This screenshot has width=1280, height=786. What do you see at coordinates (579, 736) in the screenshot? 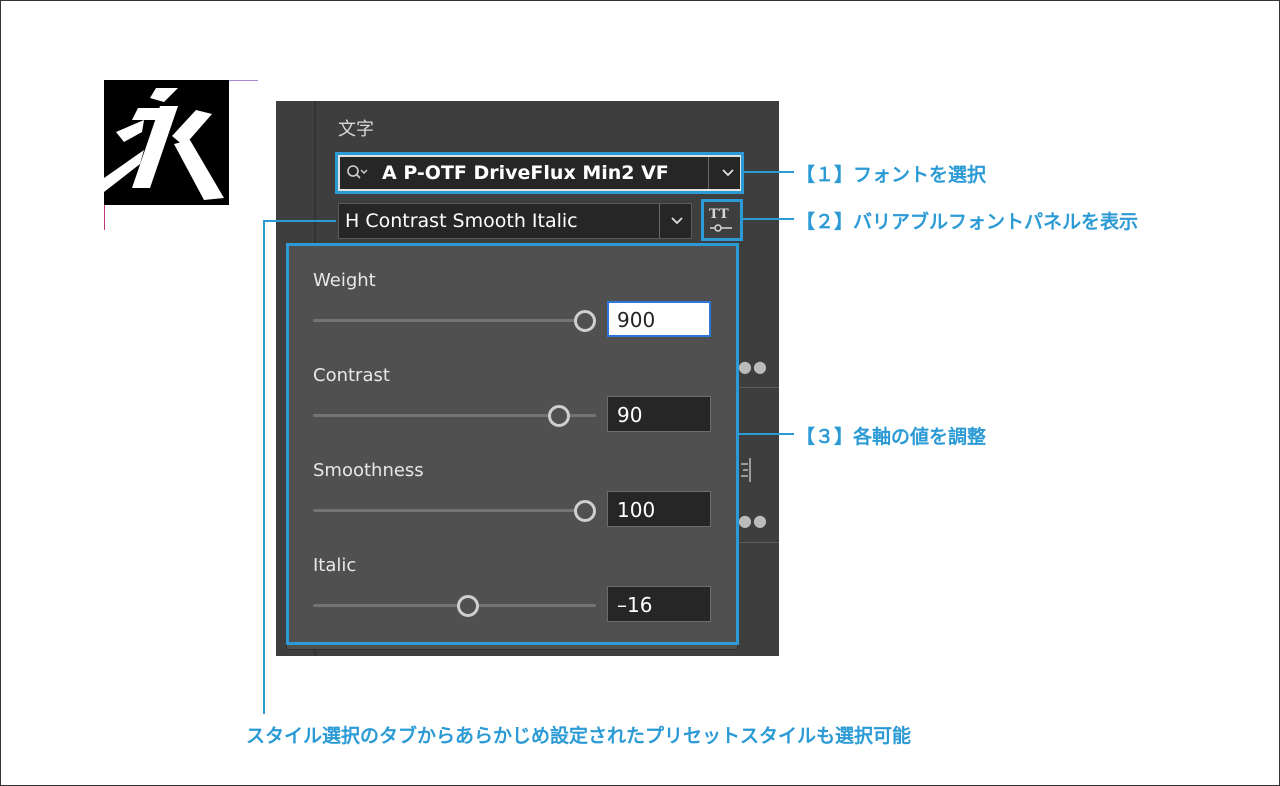
I see `callout-footer: スタイル選択のタブからあらかじめ設定されたプリセットスタイルも選択可能` at bounding box center [579, 736].